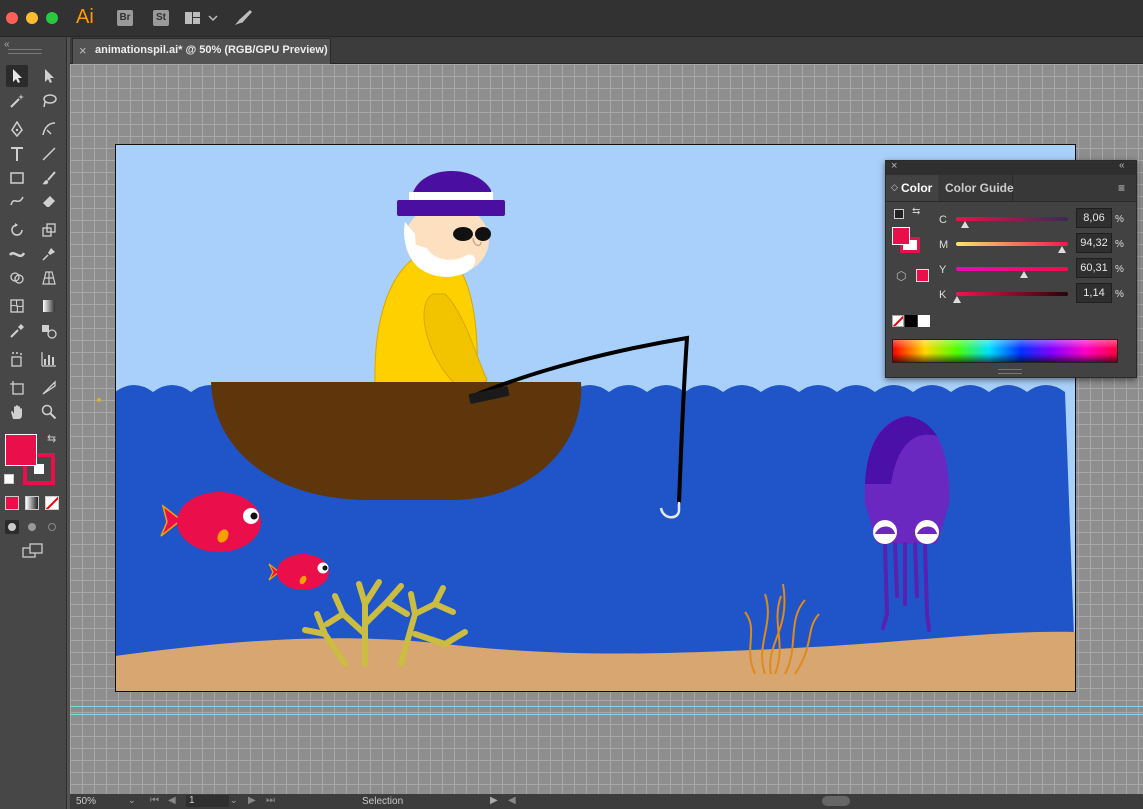  Describe the element at coordinates (836, 801) in the screenshot. I see `horizontal-scrollbar-thumb` at that location.